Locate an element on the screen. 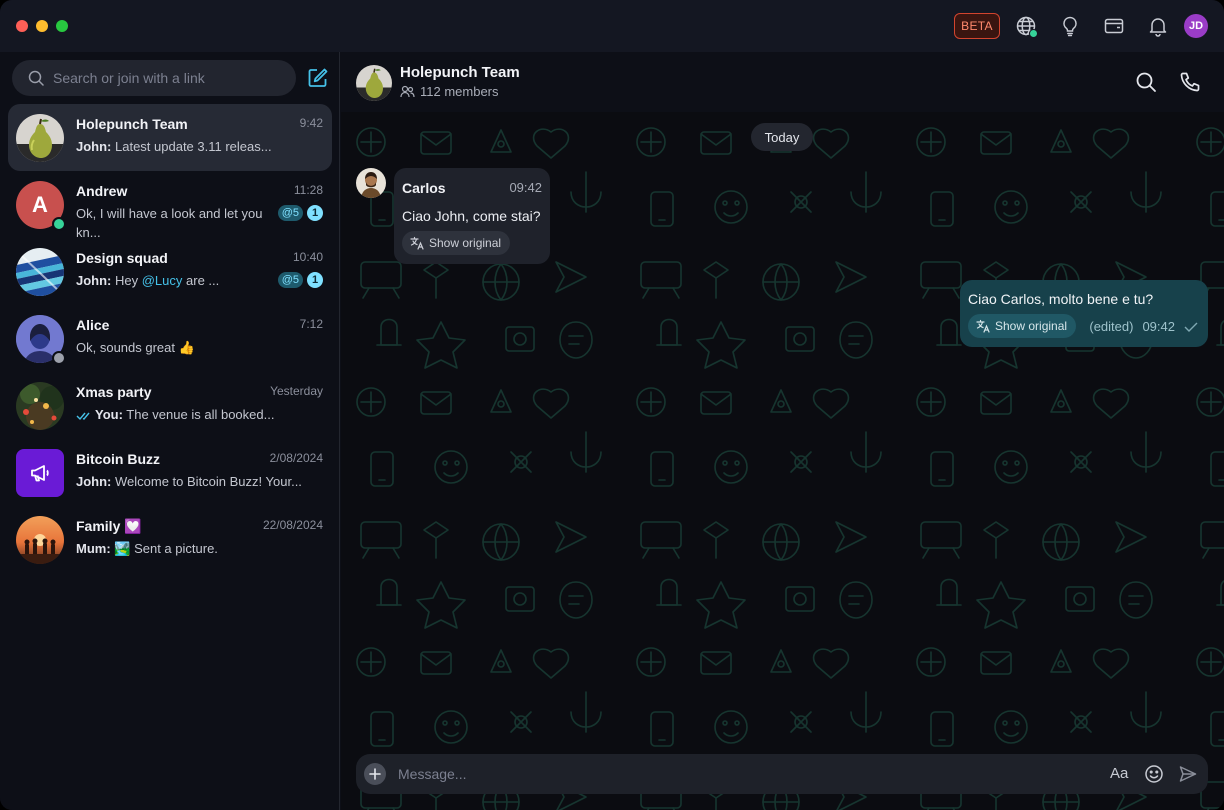  heart-emoji: 💟 is located at coordinates (133, 526).